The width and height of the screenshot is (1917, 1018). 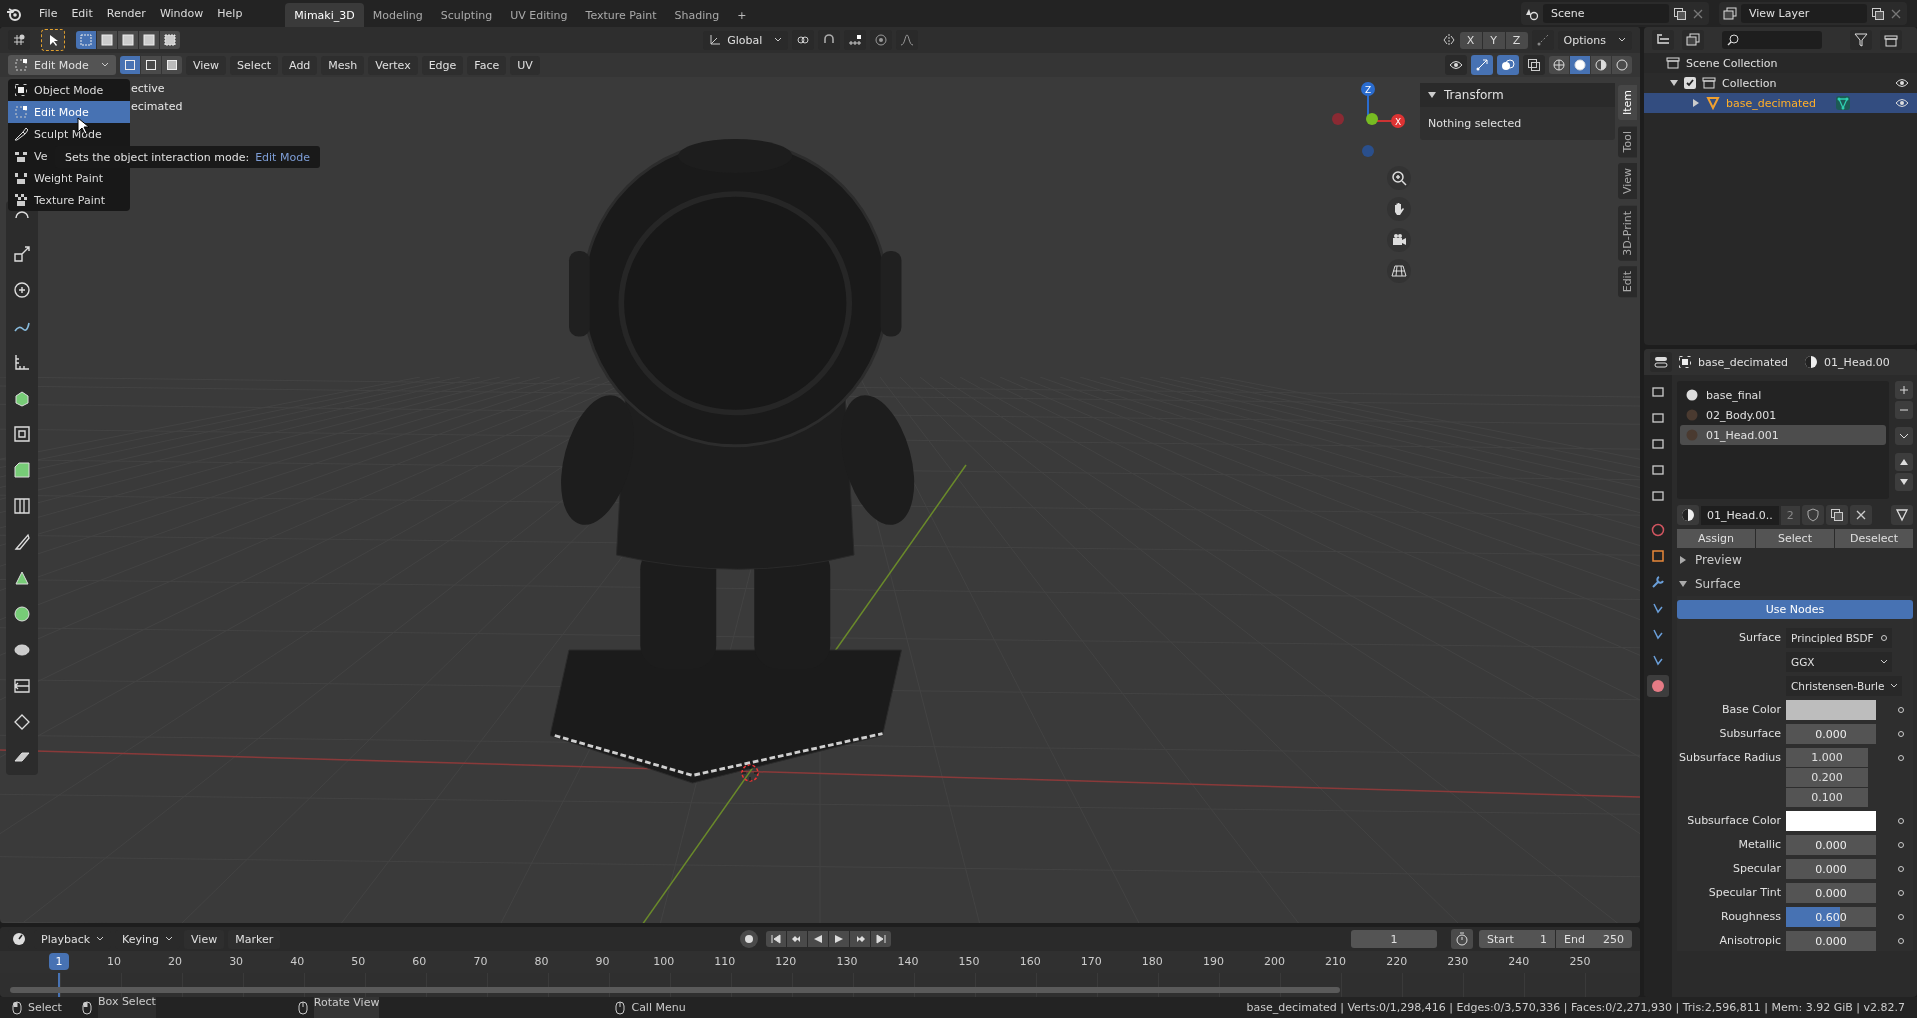 What do you see at coordinates (1474, 95) in the screenshot?
I see `panel-title: Transform` at bounding box center [1474, 95].